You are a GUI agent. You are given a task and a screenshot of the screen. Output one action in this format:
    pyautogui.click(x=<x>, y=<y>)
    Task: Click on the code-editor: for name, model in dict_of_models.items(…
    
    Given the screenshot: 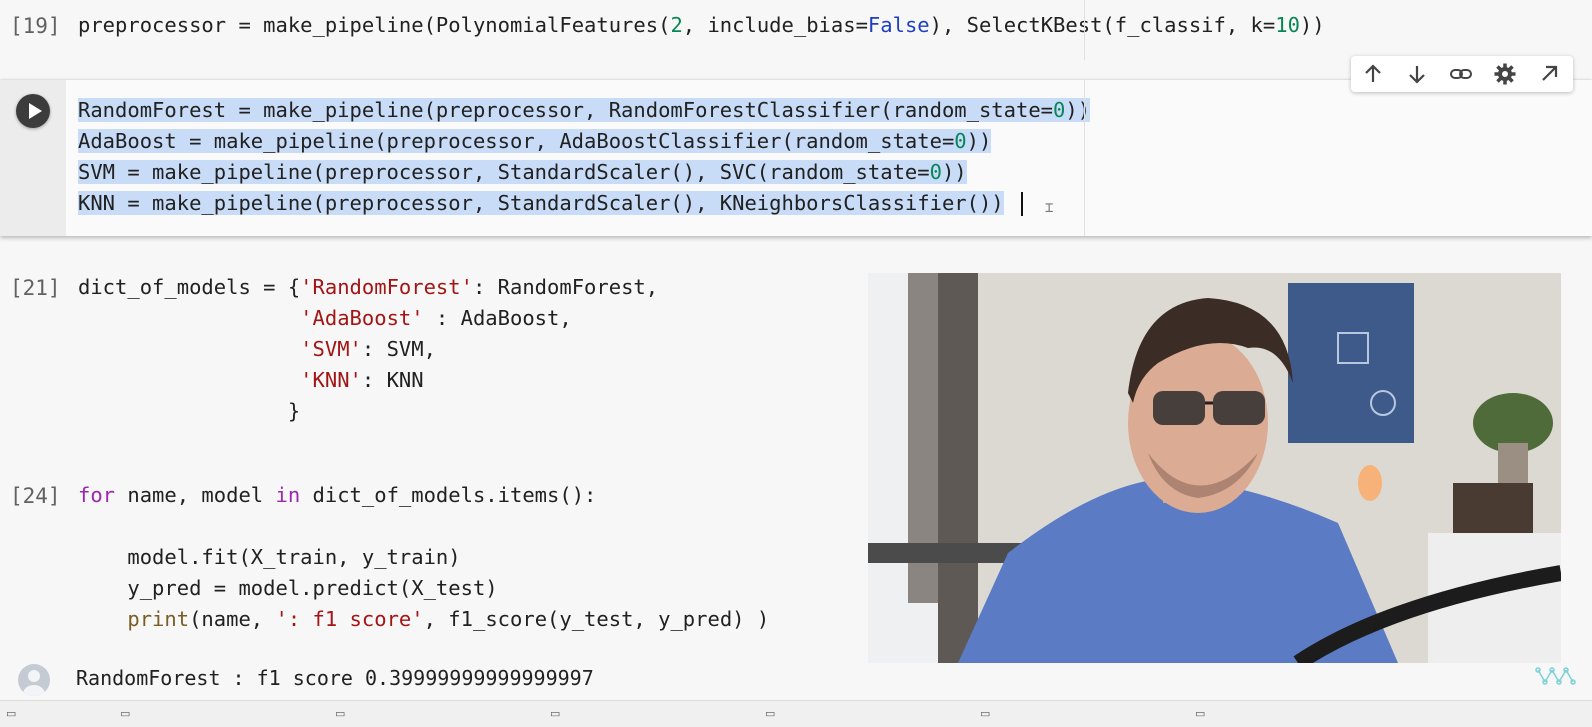 What is the action you would take?
    pyautogui.click(x=423, y=557)
    